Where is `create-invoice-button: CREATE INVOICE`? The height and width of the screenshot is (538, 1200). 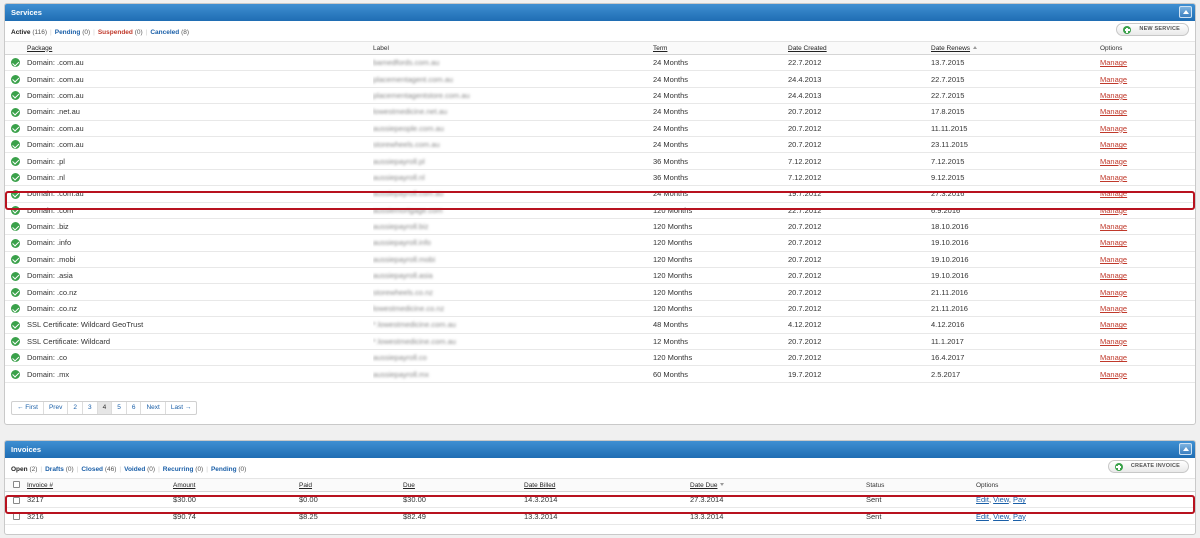
create-invoice-button: CREATE INVOICE is located at coordinates (1148, 466).